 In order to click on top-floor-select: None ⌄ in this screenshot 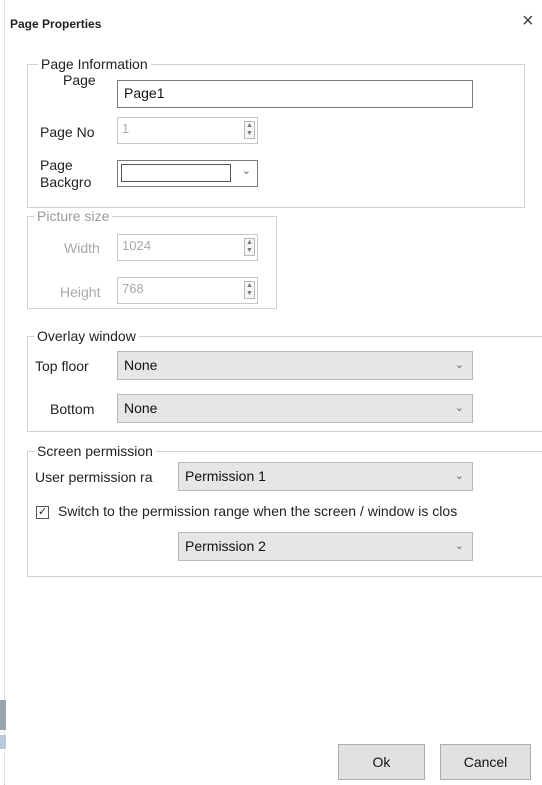, I will do `click(295, 365)`.